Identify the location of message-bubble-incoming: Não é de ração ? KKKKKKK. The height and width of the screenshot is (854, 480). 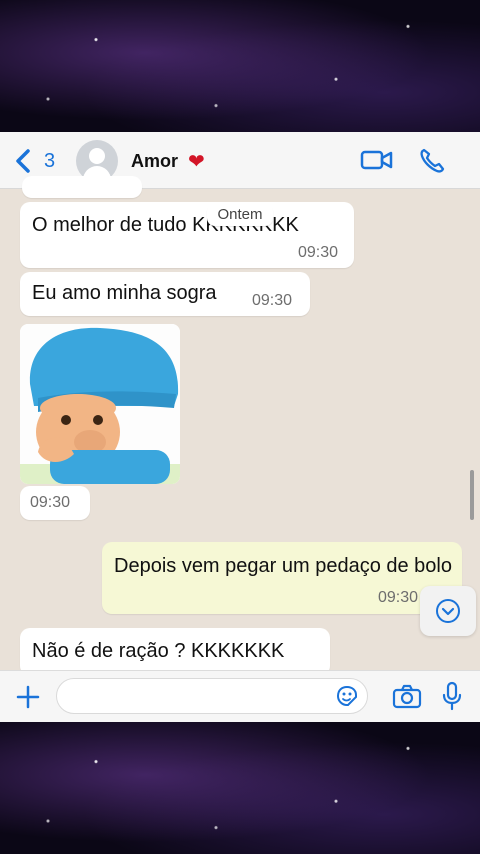
(175, 652).